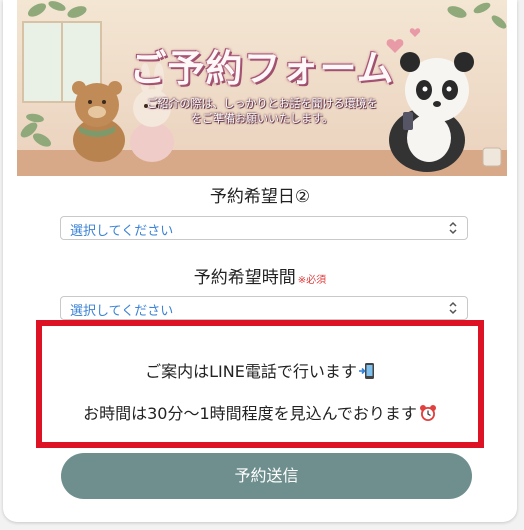 The height and width of the screenshot is (530, 524). I want to click on banner-subtitle-line2: をご準備お願いいたします。, so click(262, 118).